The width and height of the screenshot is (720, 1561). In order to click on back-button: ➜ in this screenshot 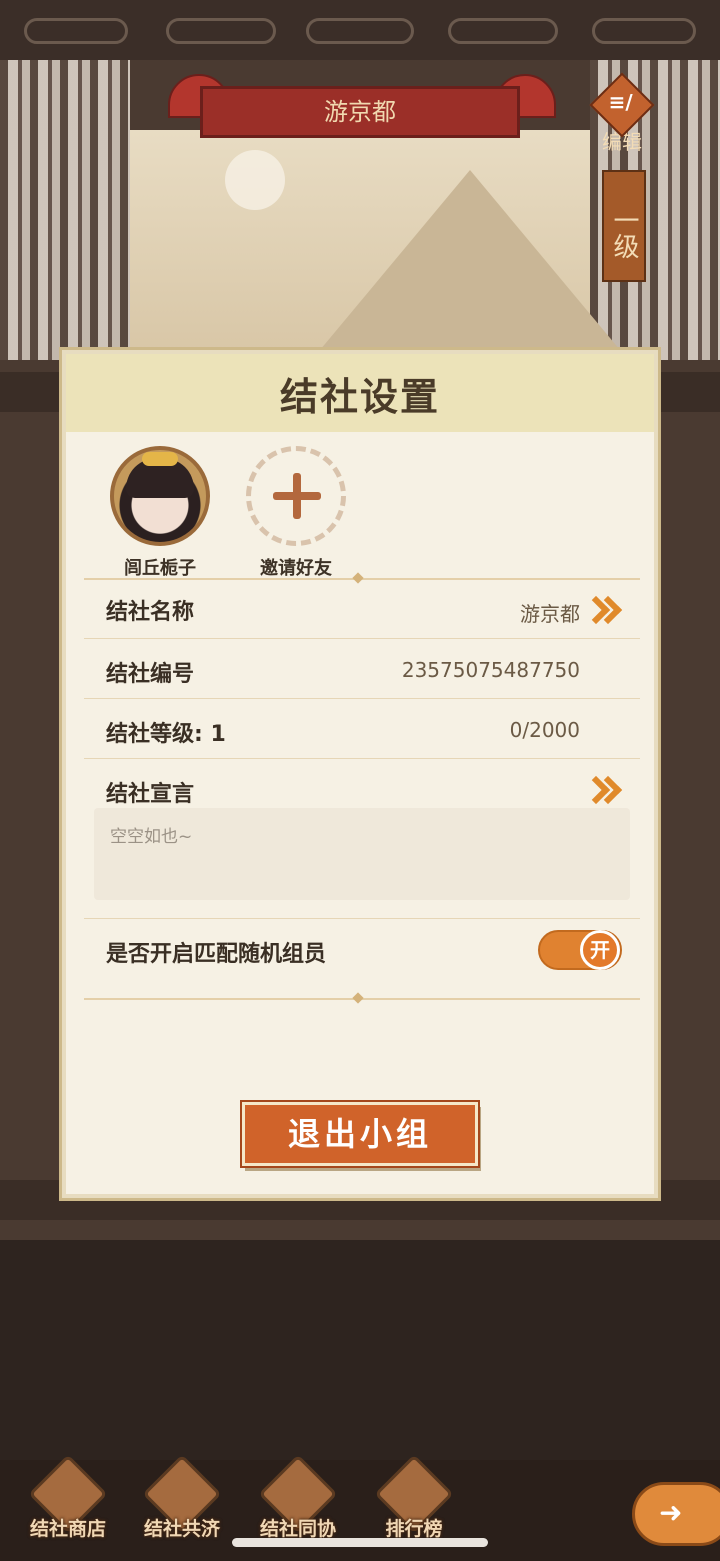, I will do `click(676, 1514)`.